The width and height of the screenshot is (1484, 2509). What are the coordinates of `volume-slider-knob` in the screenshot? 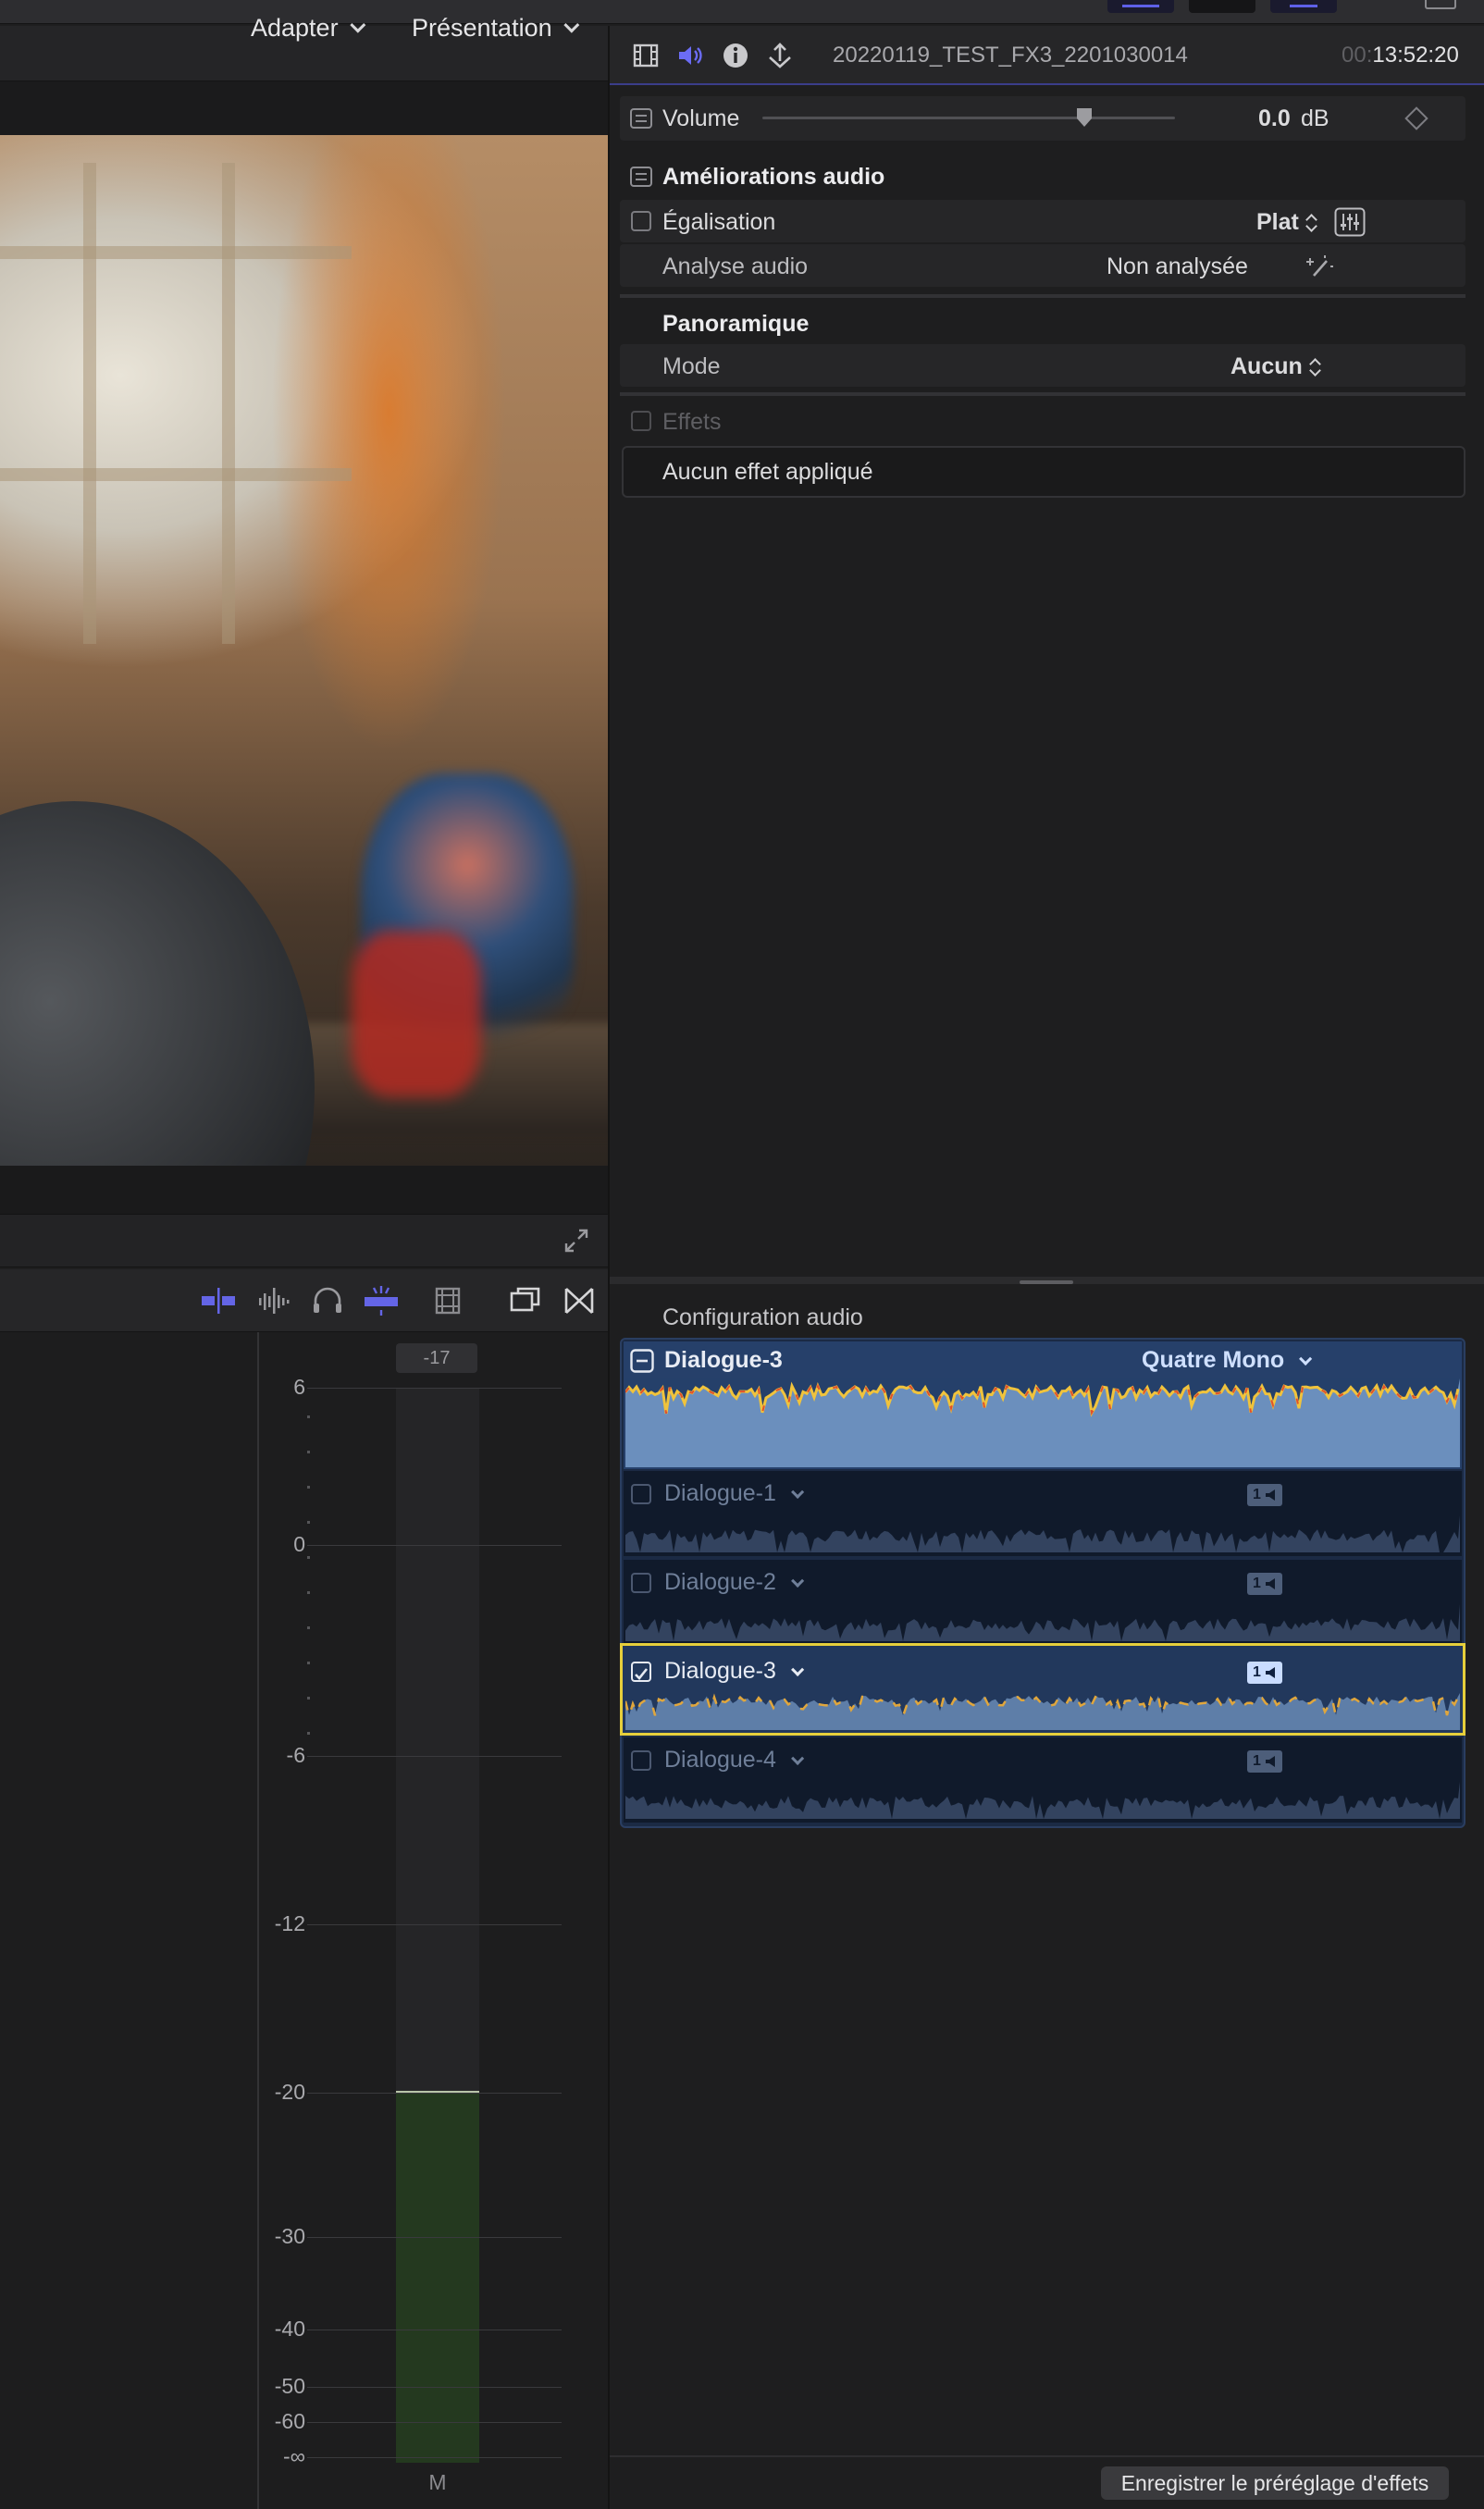 It's located at (1085, 117).